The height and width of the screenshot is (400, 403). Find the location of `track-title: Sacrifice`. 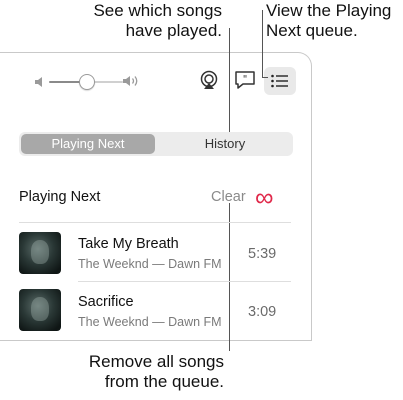

track-title: Sacrifice is located at coordinates (106, 302).